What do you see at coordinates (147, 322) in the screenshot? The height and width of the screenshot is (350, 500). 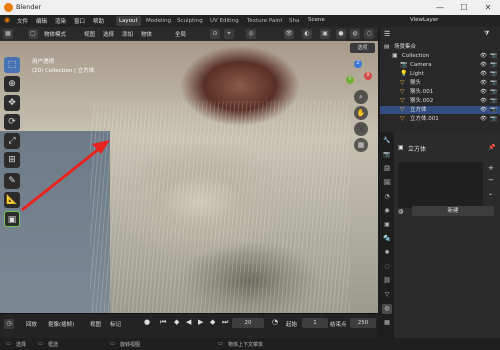 I see `record-icon: ●` at bounding box center [147, 322].